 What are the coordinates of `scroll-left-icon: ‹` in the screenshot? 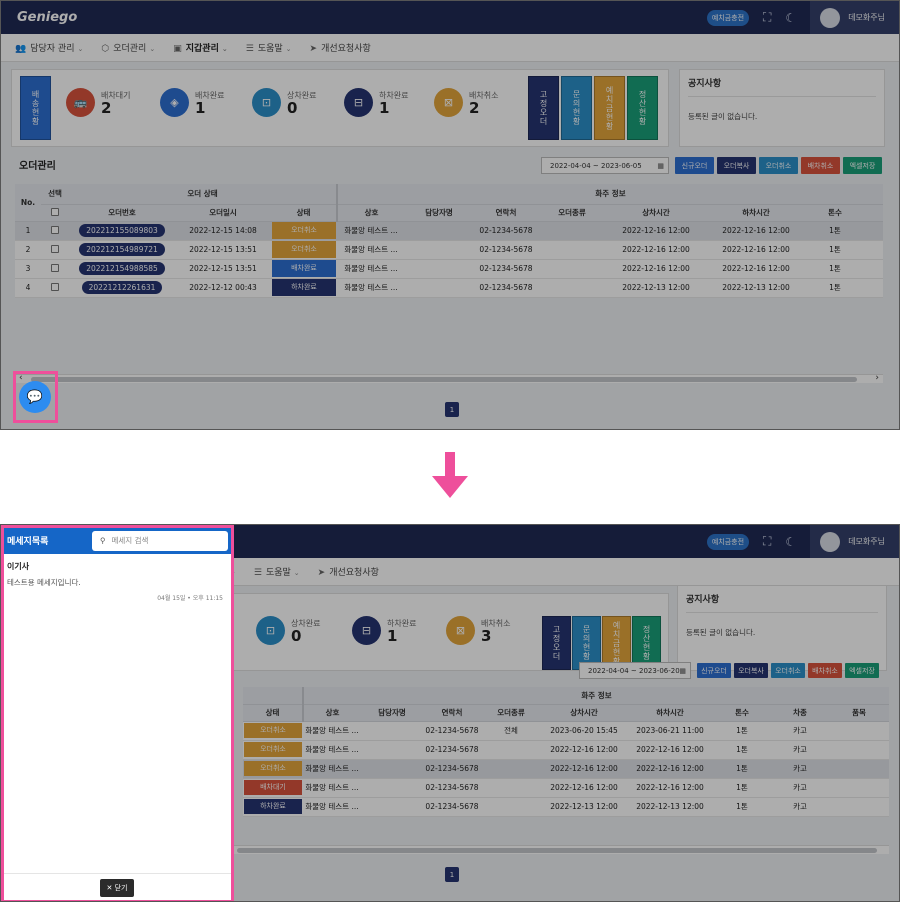 It's located at (21, 378).